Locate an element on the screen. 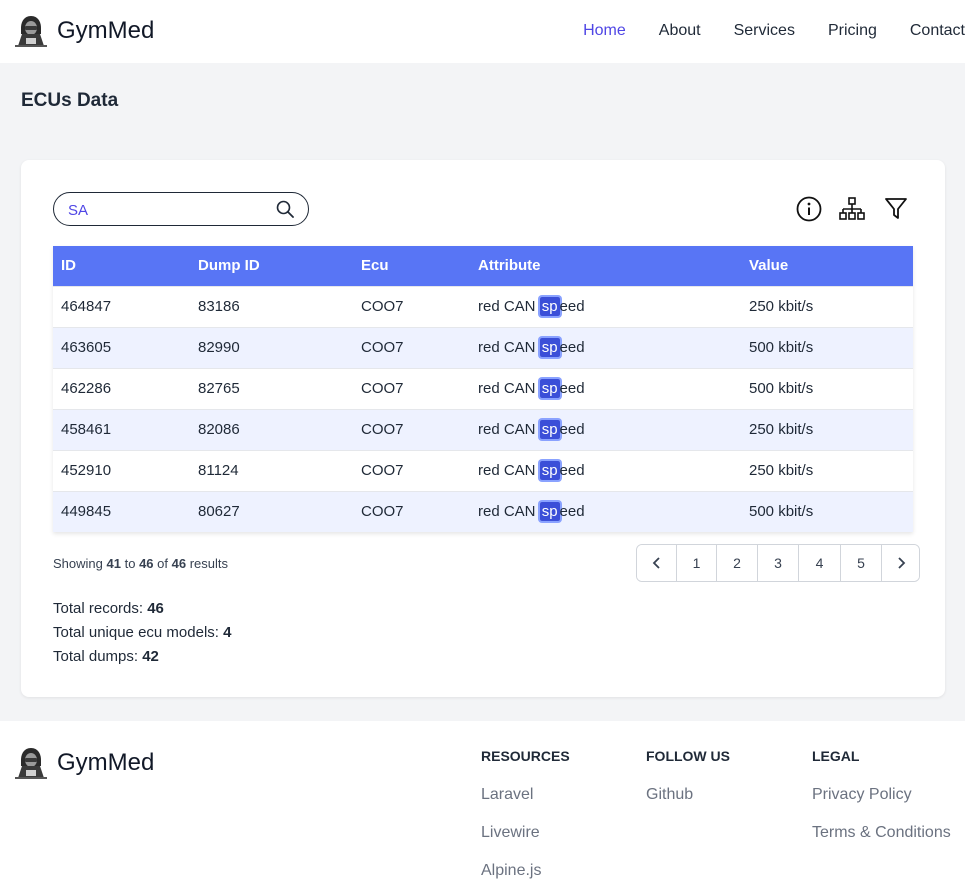 The image size is (965, 885). nav-contact: Contact is located at coordinates (937, 31).